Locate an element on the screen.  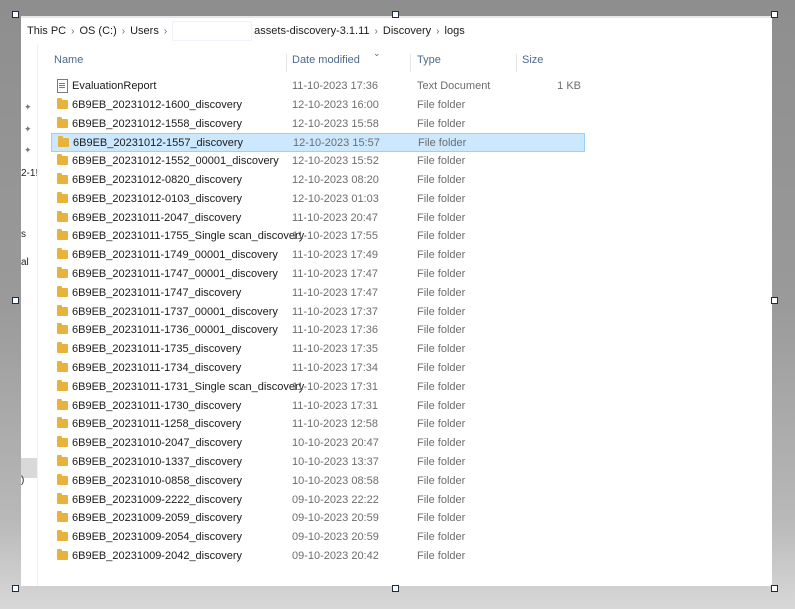
column-name: Name is located at coordinates (170, 63).